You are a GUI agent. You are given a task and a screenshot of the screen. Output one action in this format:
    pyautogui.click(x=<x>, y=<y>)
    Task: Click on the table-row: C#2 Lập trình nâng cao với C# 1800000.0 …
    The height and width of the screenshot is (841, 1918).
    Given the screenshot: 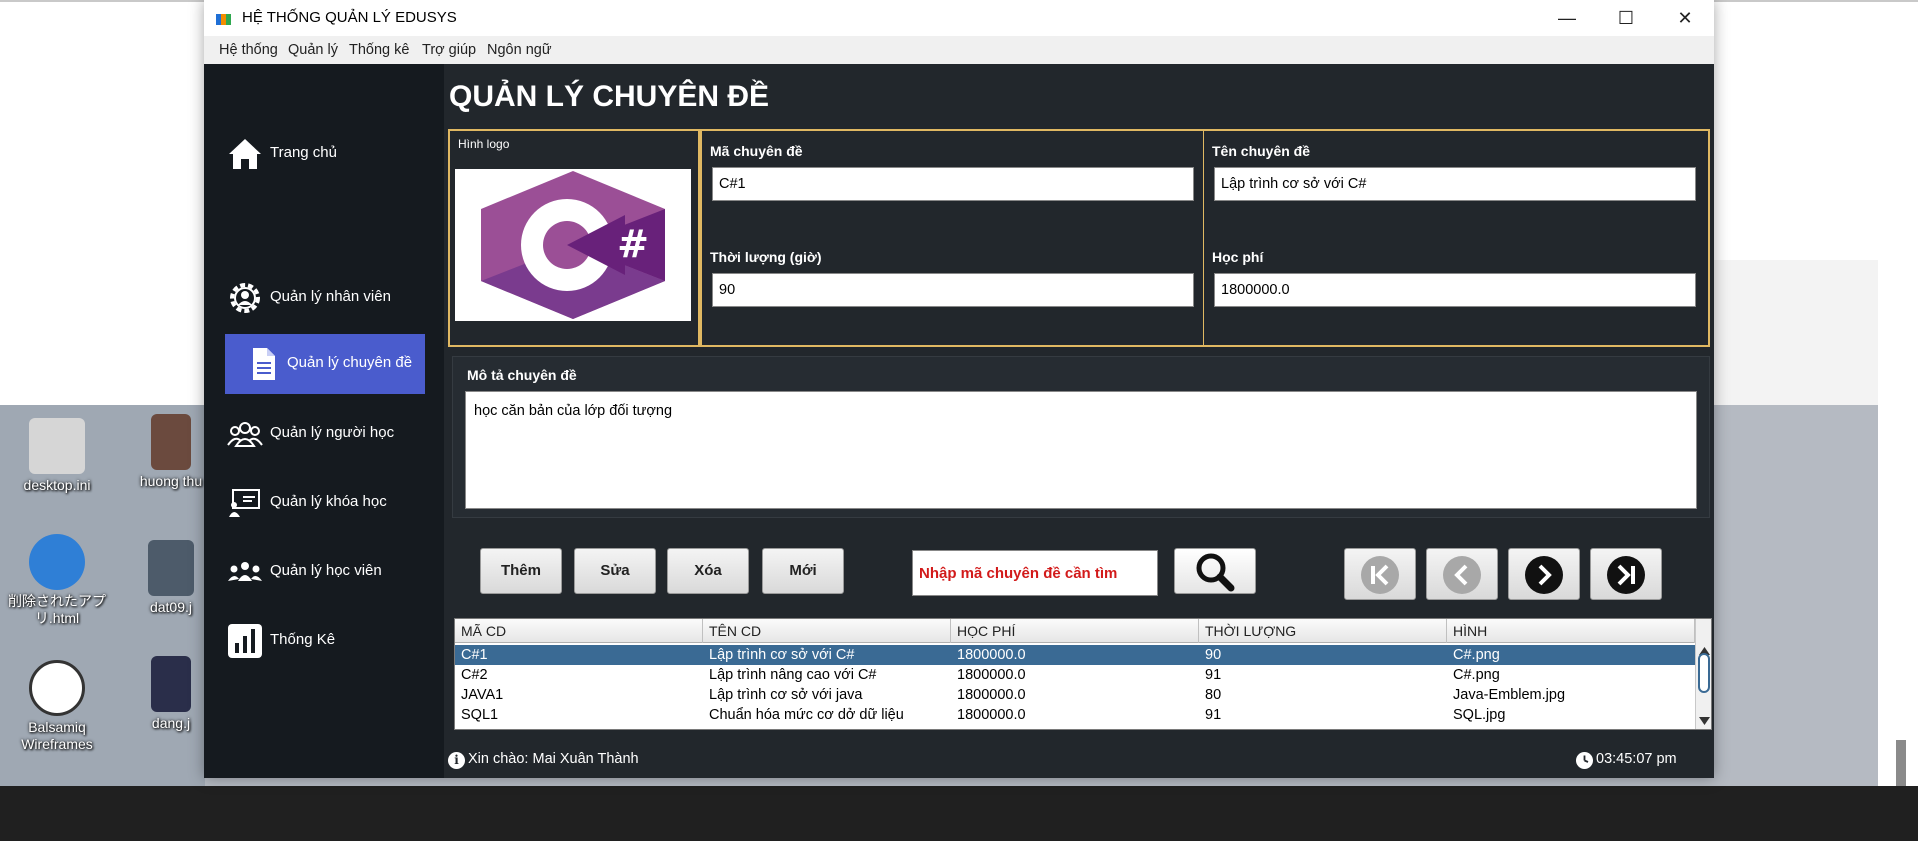 What is the action you would take?
    pyautogui.click(x=1075, y=675)
    